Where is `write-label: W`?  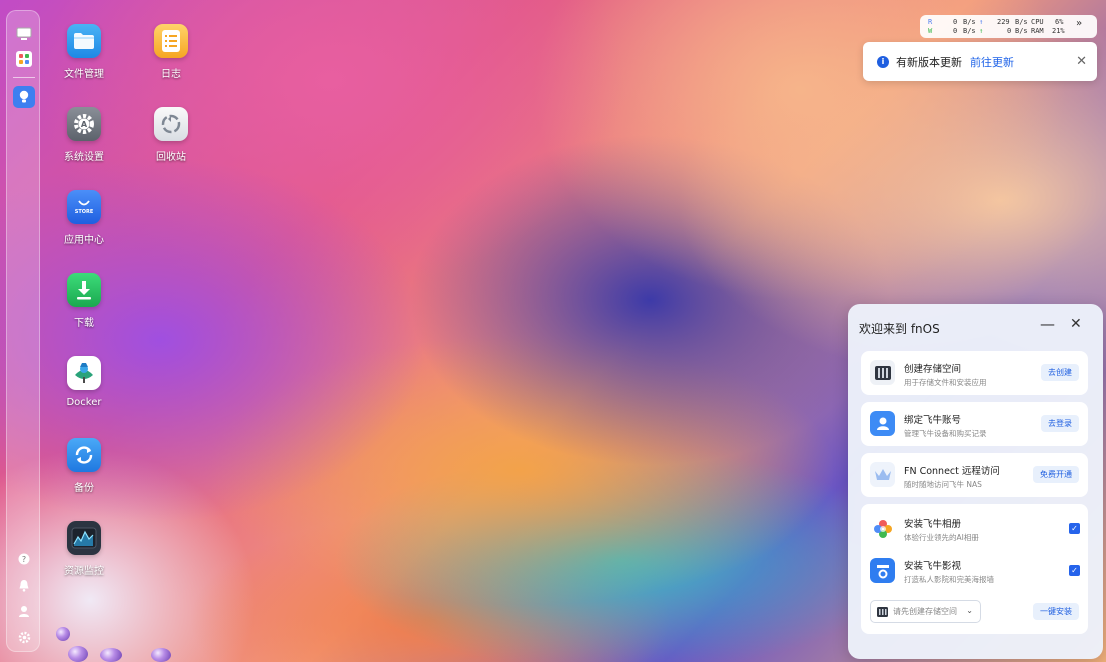
write-label: W is located at coordinates (930, 31).